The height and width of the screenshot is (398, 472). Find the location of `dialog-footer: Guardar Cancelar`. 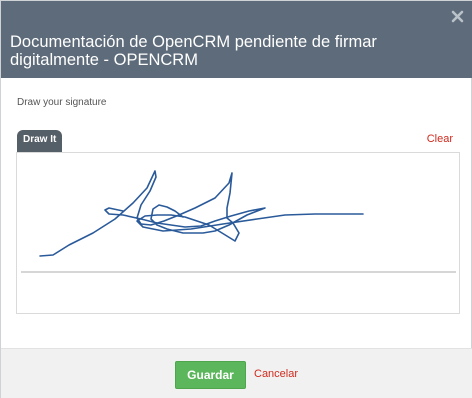

dialog-footer: Guardar Cancelar is located at coordinates (236, 373).